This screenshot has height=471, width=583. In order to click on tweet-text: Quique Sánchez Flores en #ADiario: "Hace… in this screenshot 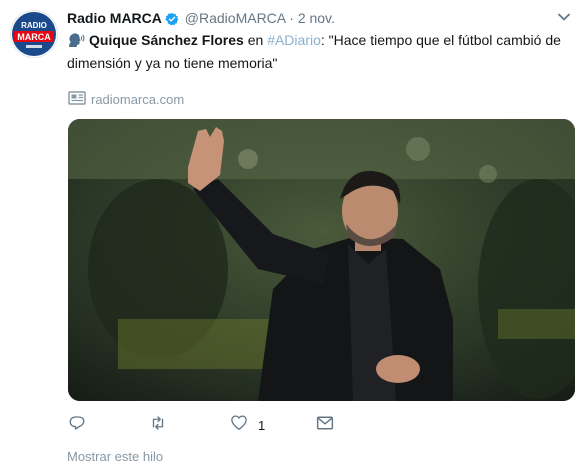, I will do `click(317, 51)`.